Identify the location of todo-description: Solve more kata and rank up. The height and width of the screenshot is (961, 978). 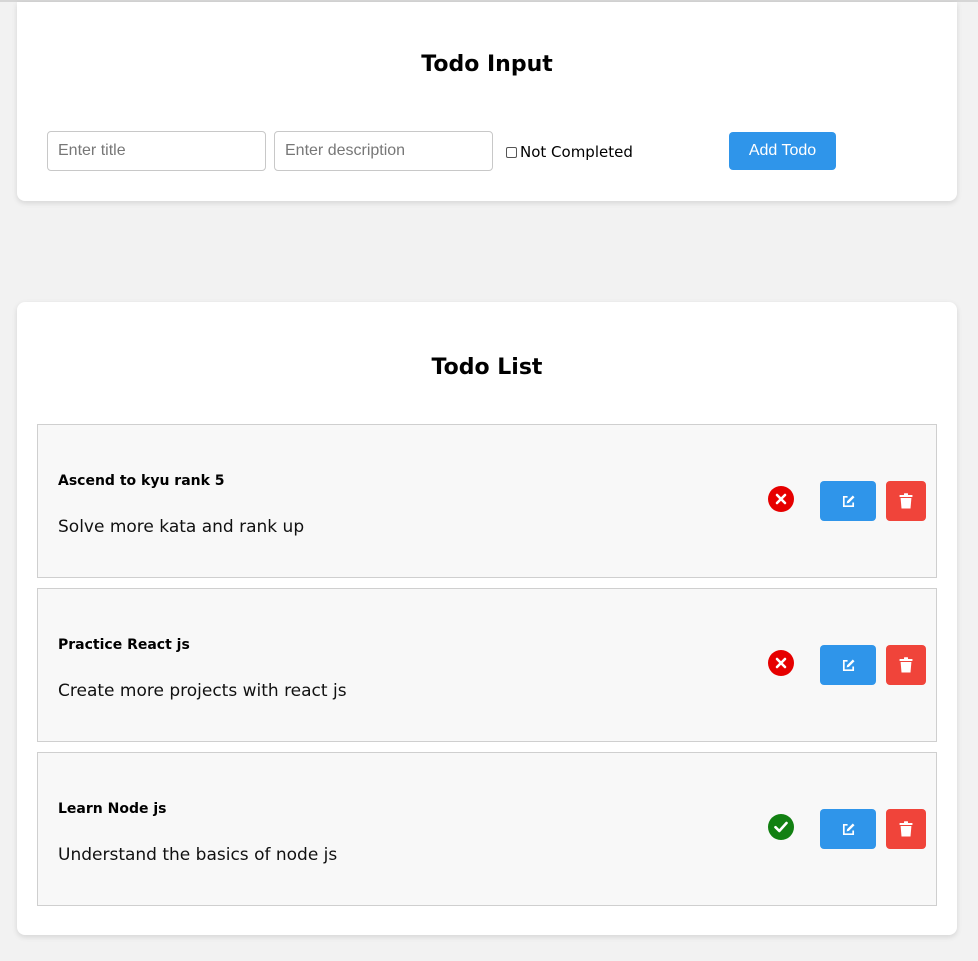
(181, 527).